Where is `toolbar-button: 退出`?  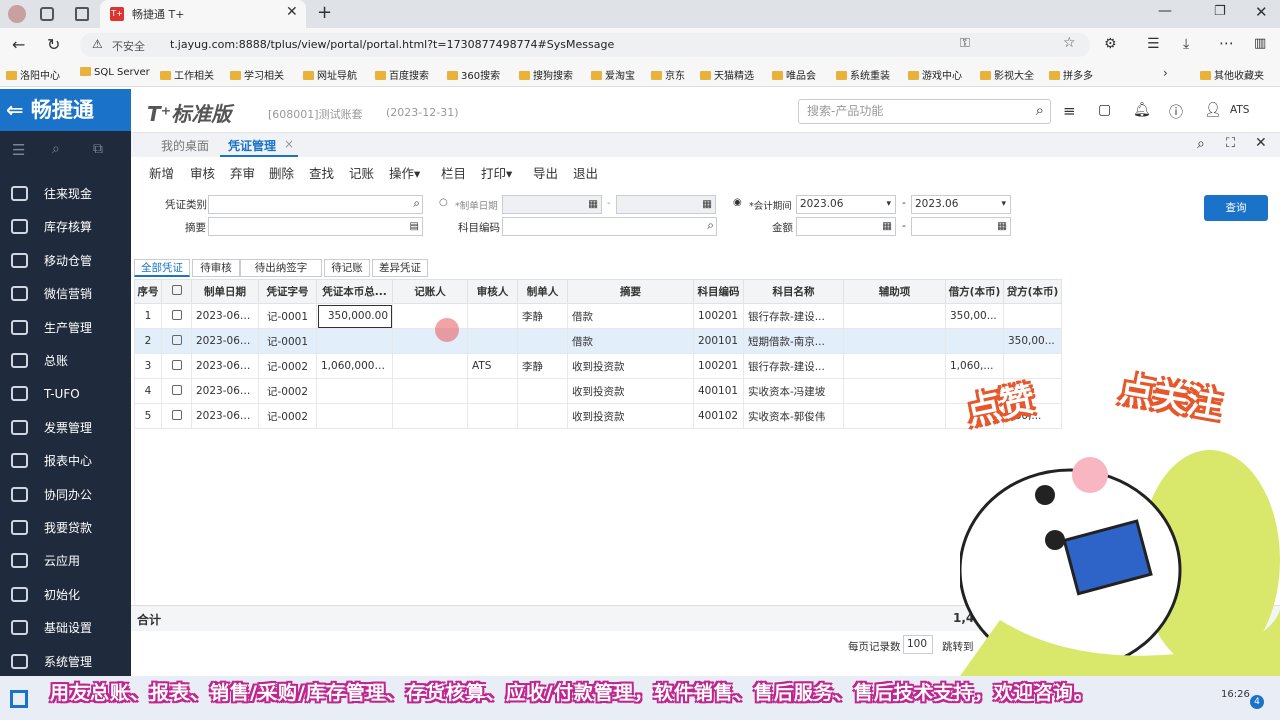 toolbar-button: 退出 is located at coordinates (585, 172).